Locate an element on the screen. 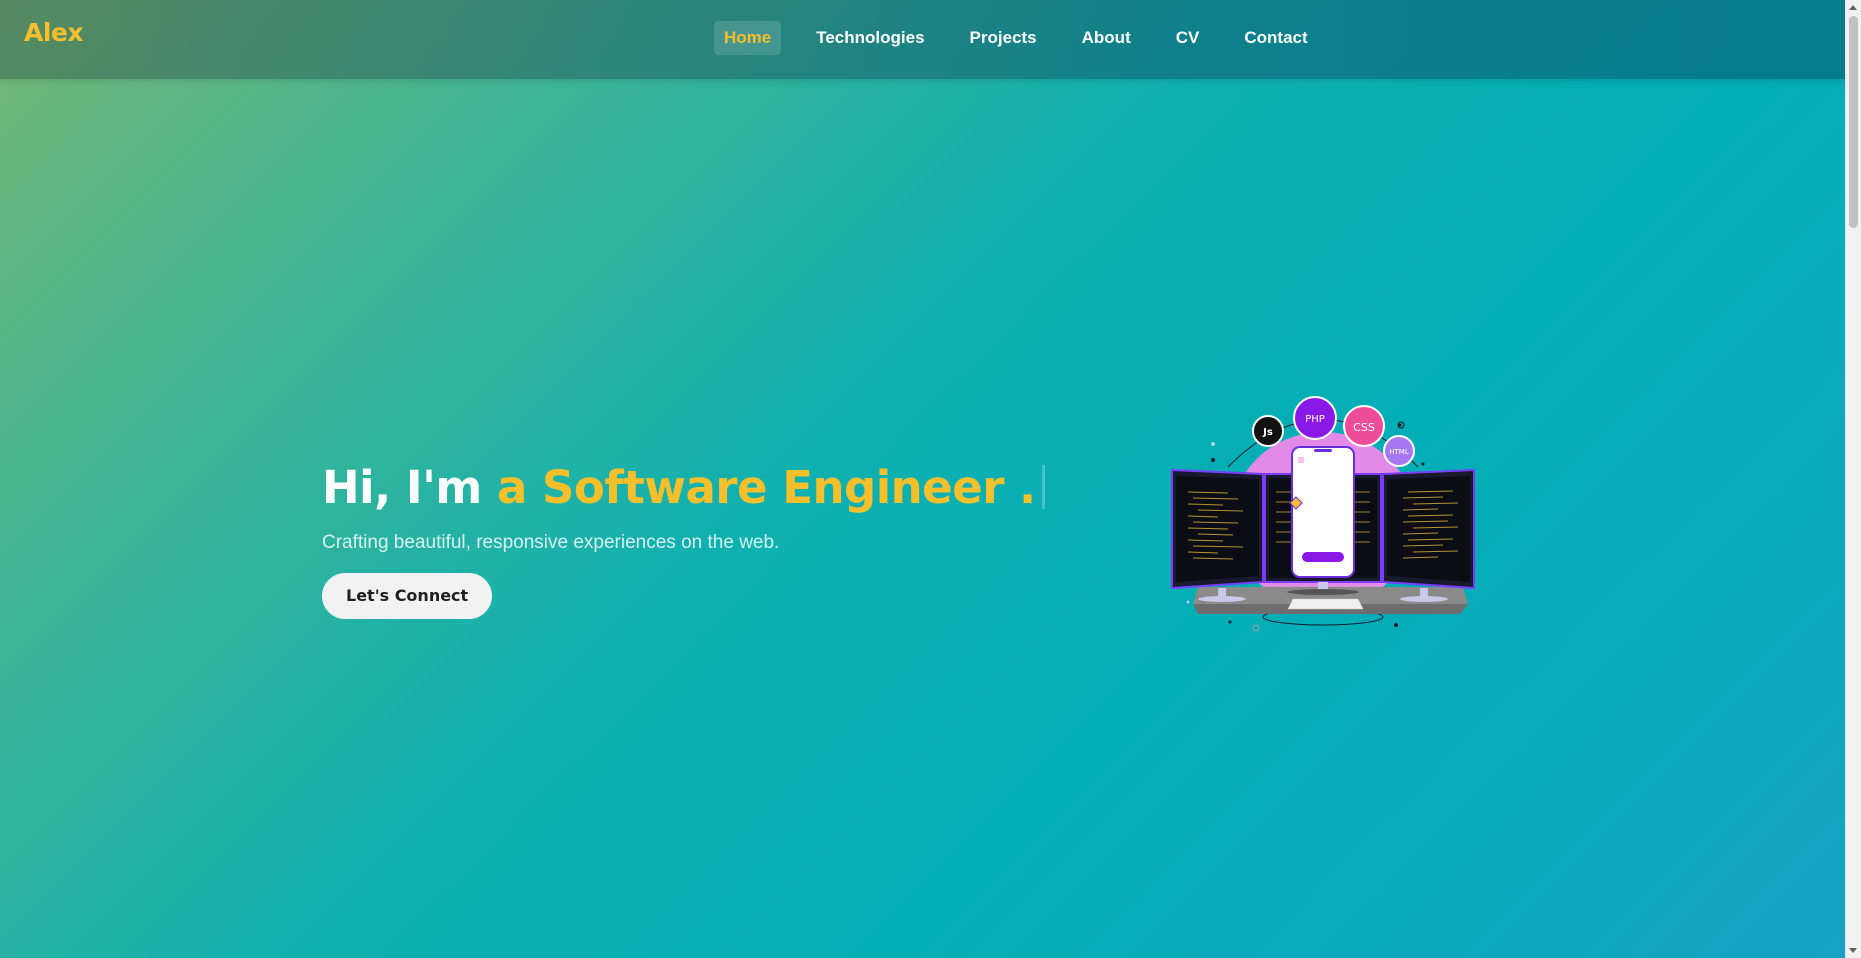 The width and height of the screenshot is (1861, 958). html-badge-label: HTML is located at coordinates (1399, 452).